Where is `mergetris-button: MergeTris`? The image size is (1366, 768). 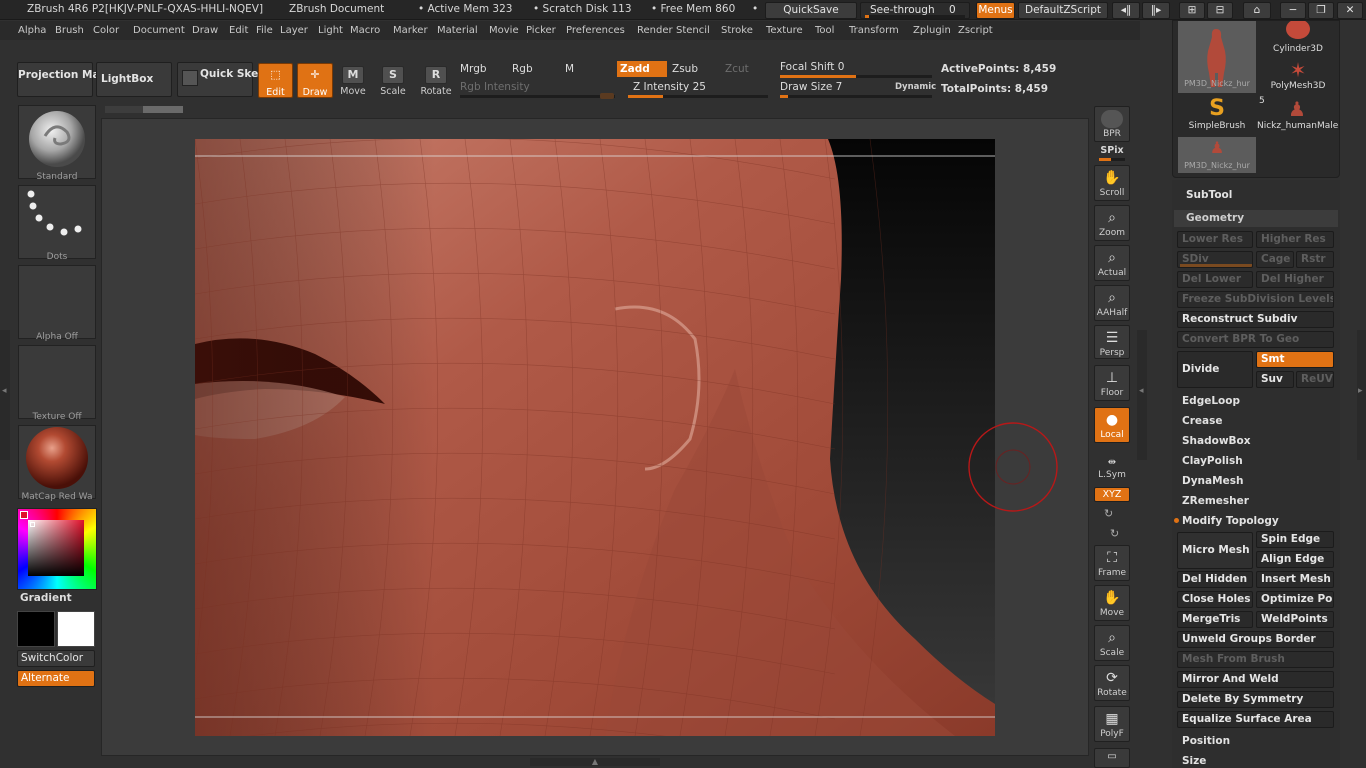
mergetris-button: MergeTris is located at coordinates (1215, 619).